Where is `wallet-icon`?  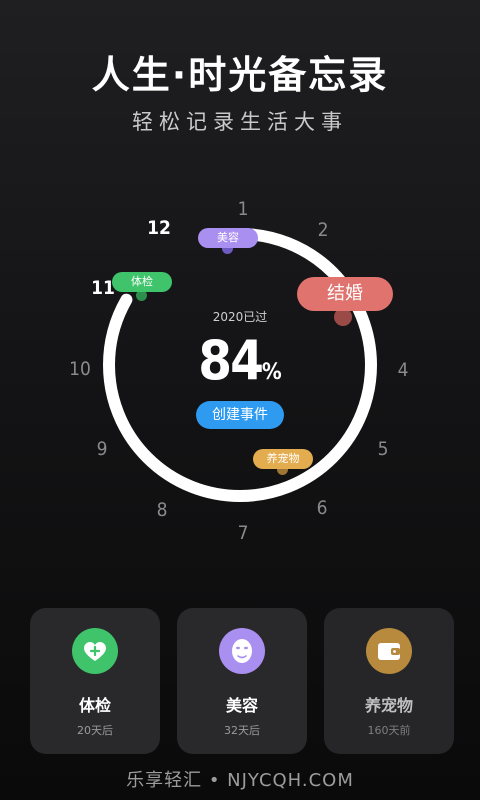 wallet-icon is located at coordinates (389, 651).